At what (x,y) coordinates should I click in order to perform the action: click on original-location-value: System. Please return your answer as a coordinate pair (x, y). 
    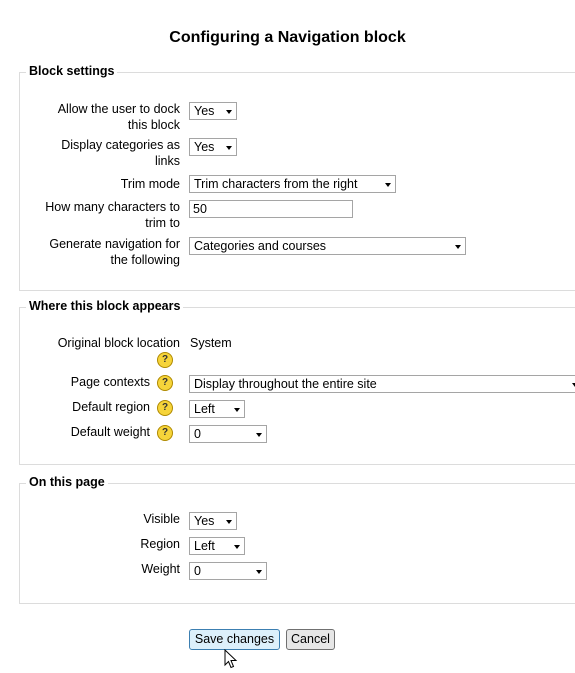
    Looking at the image, I should click on (211, 343).